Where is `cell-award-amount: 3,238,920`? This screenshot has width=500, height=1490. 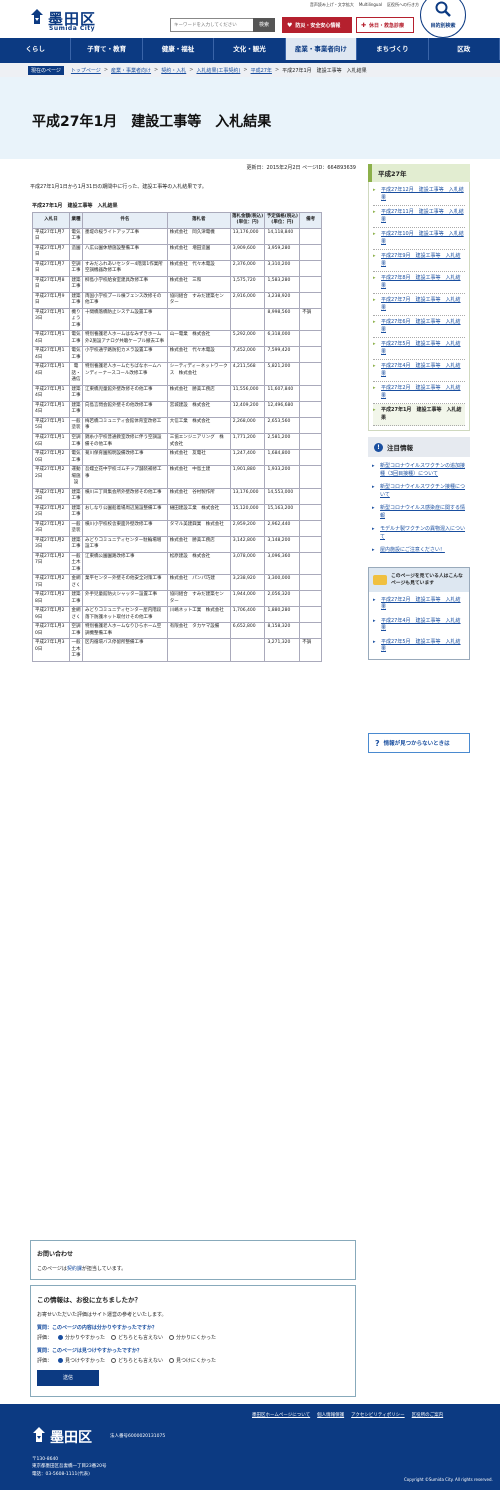
cell-award-amount: 3,238,920 is located at coordinates (247, 583).